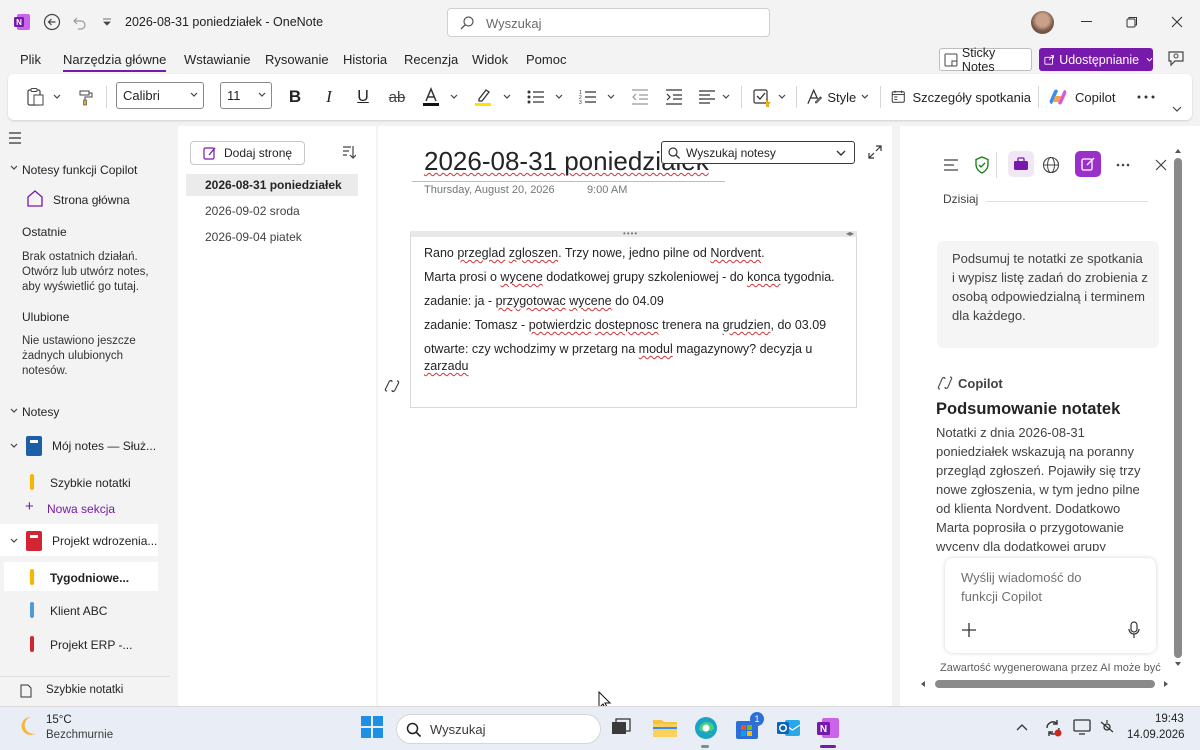  I want to click on expand-icon, so click(875, 152).